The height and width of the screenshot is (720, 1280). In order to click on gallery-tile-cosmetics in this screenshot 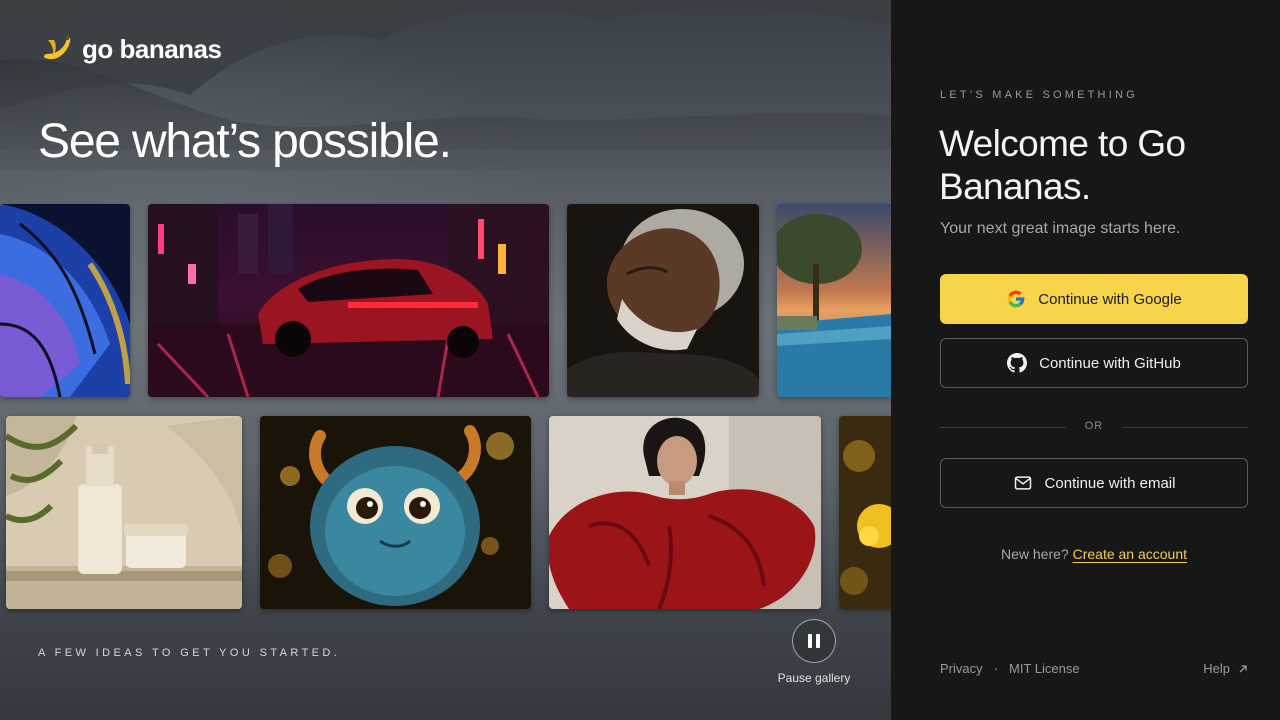, I will do `click(124, 512)`.